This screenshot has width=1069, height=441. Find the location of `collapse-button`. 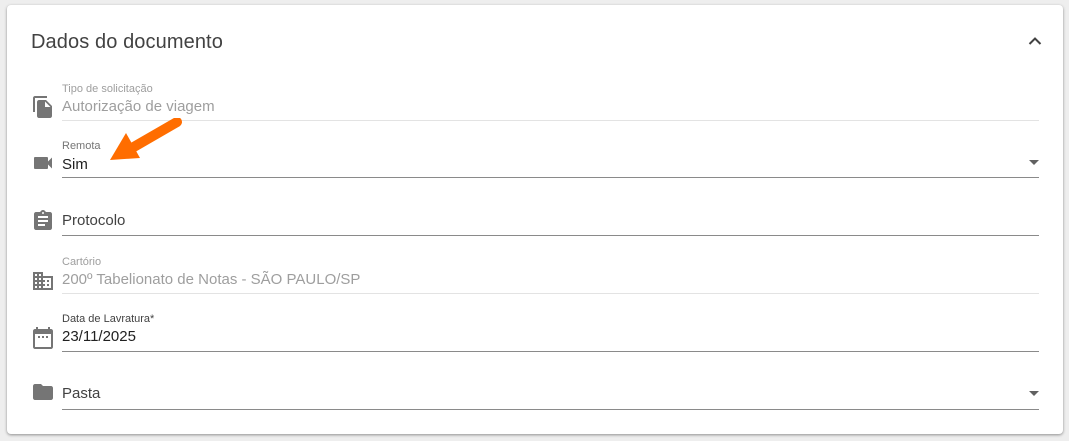

collapse-button is located at coordinates (1035, 41).